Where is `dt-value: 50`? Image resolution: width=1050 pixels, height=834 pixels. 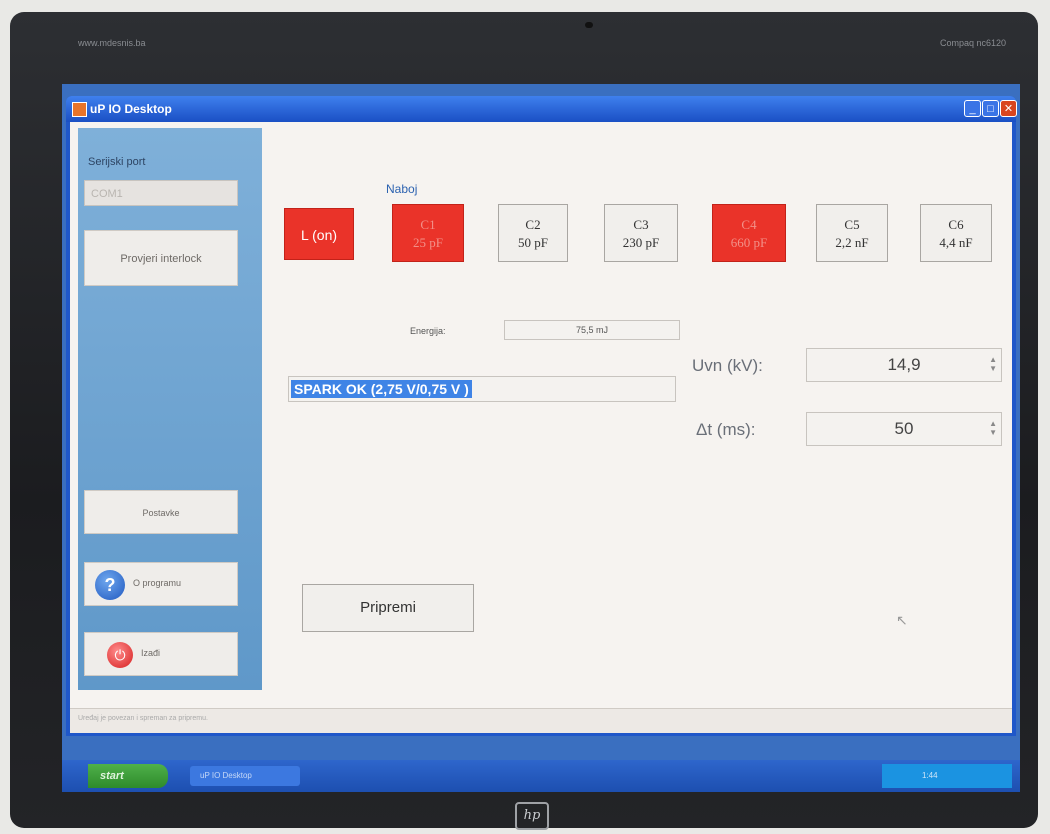 dt-value: 50 is located at coordinates (904, 428).